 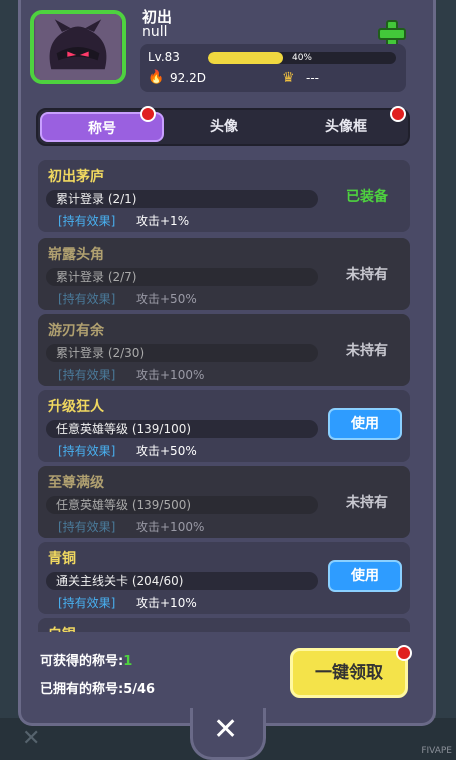 What do you see at coordinates (76, 255) in the screenshot?
I see `title-name: 崭露头角` at bounding box center [76, 255].